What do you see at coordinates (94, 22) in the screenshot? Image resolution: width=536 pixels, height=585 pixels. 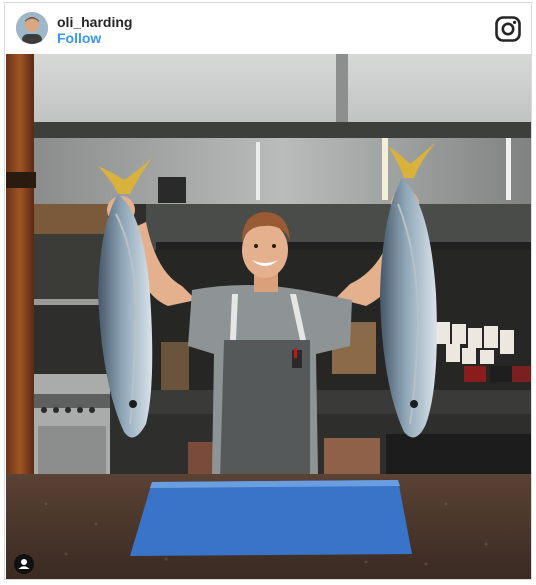 I see `username-link: oli_harding` at bounding box center [94, 22].